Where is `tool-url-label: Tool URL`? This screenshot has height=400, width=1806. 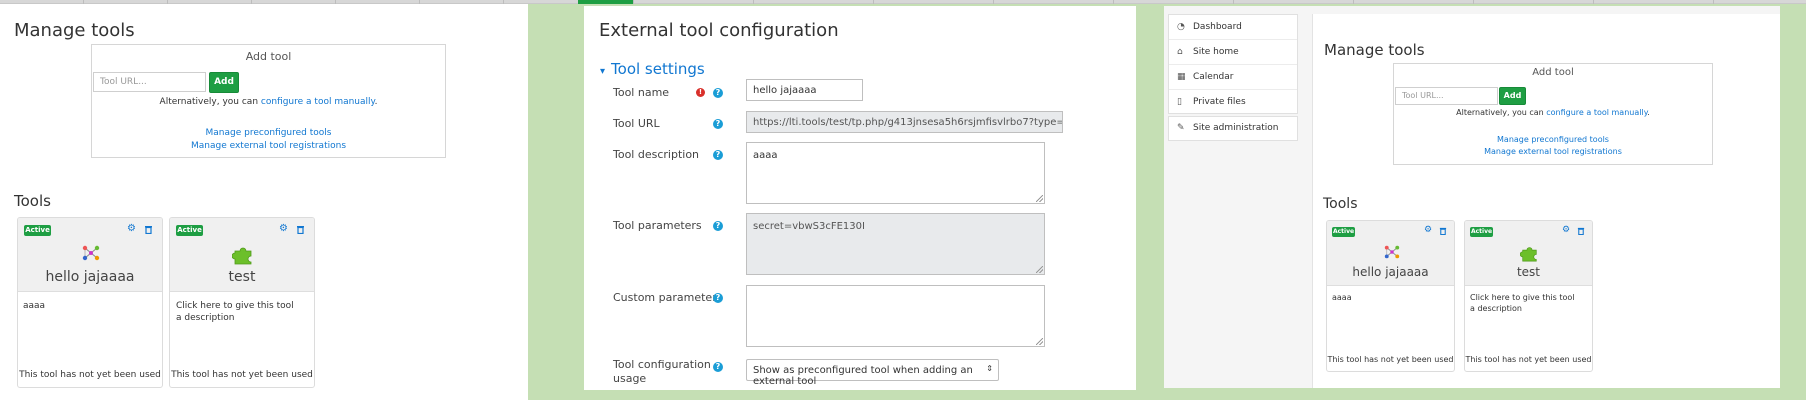 tool-url-label: Tool URL is located at coordinates (636, 123).